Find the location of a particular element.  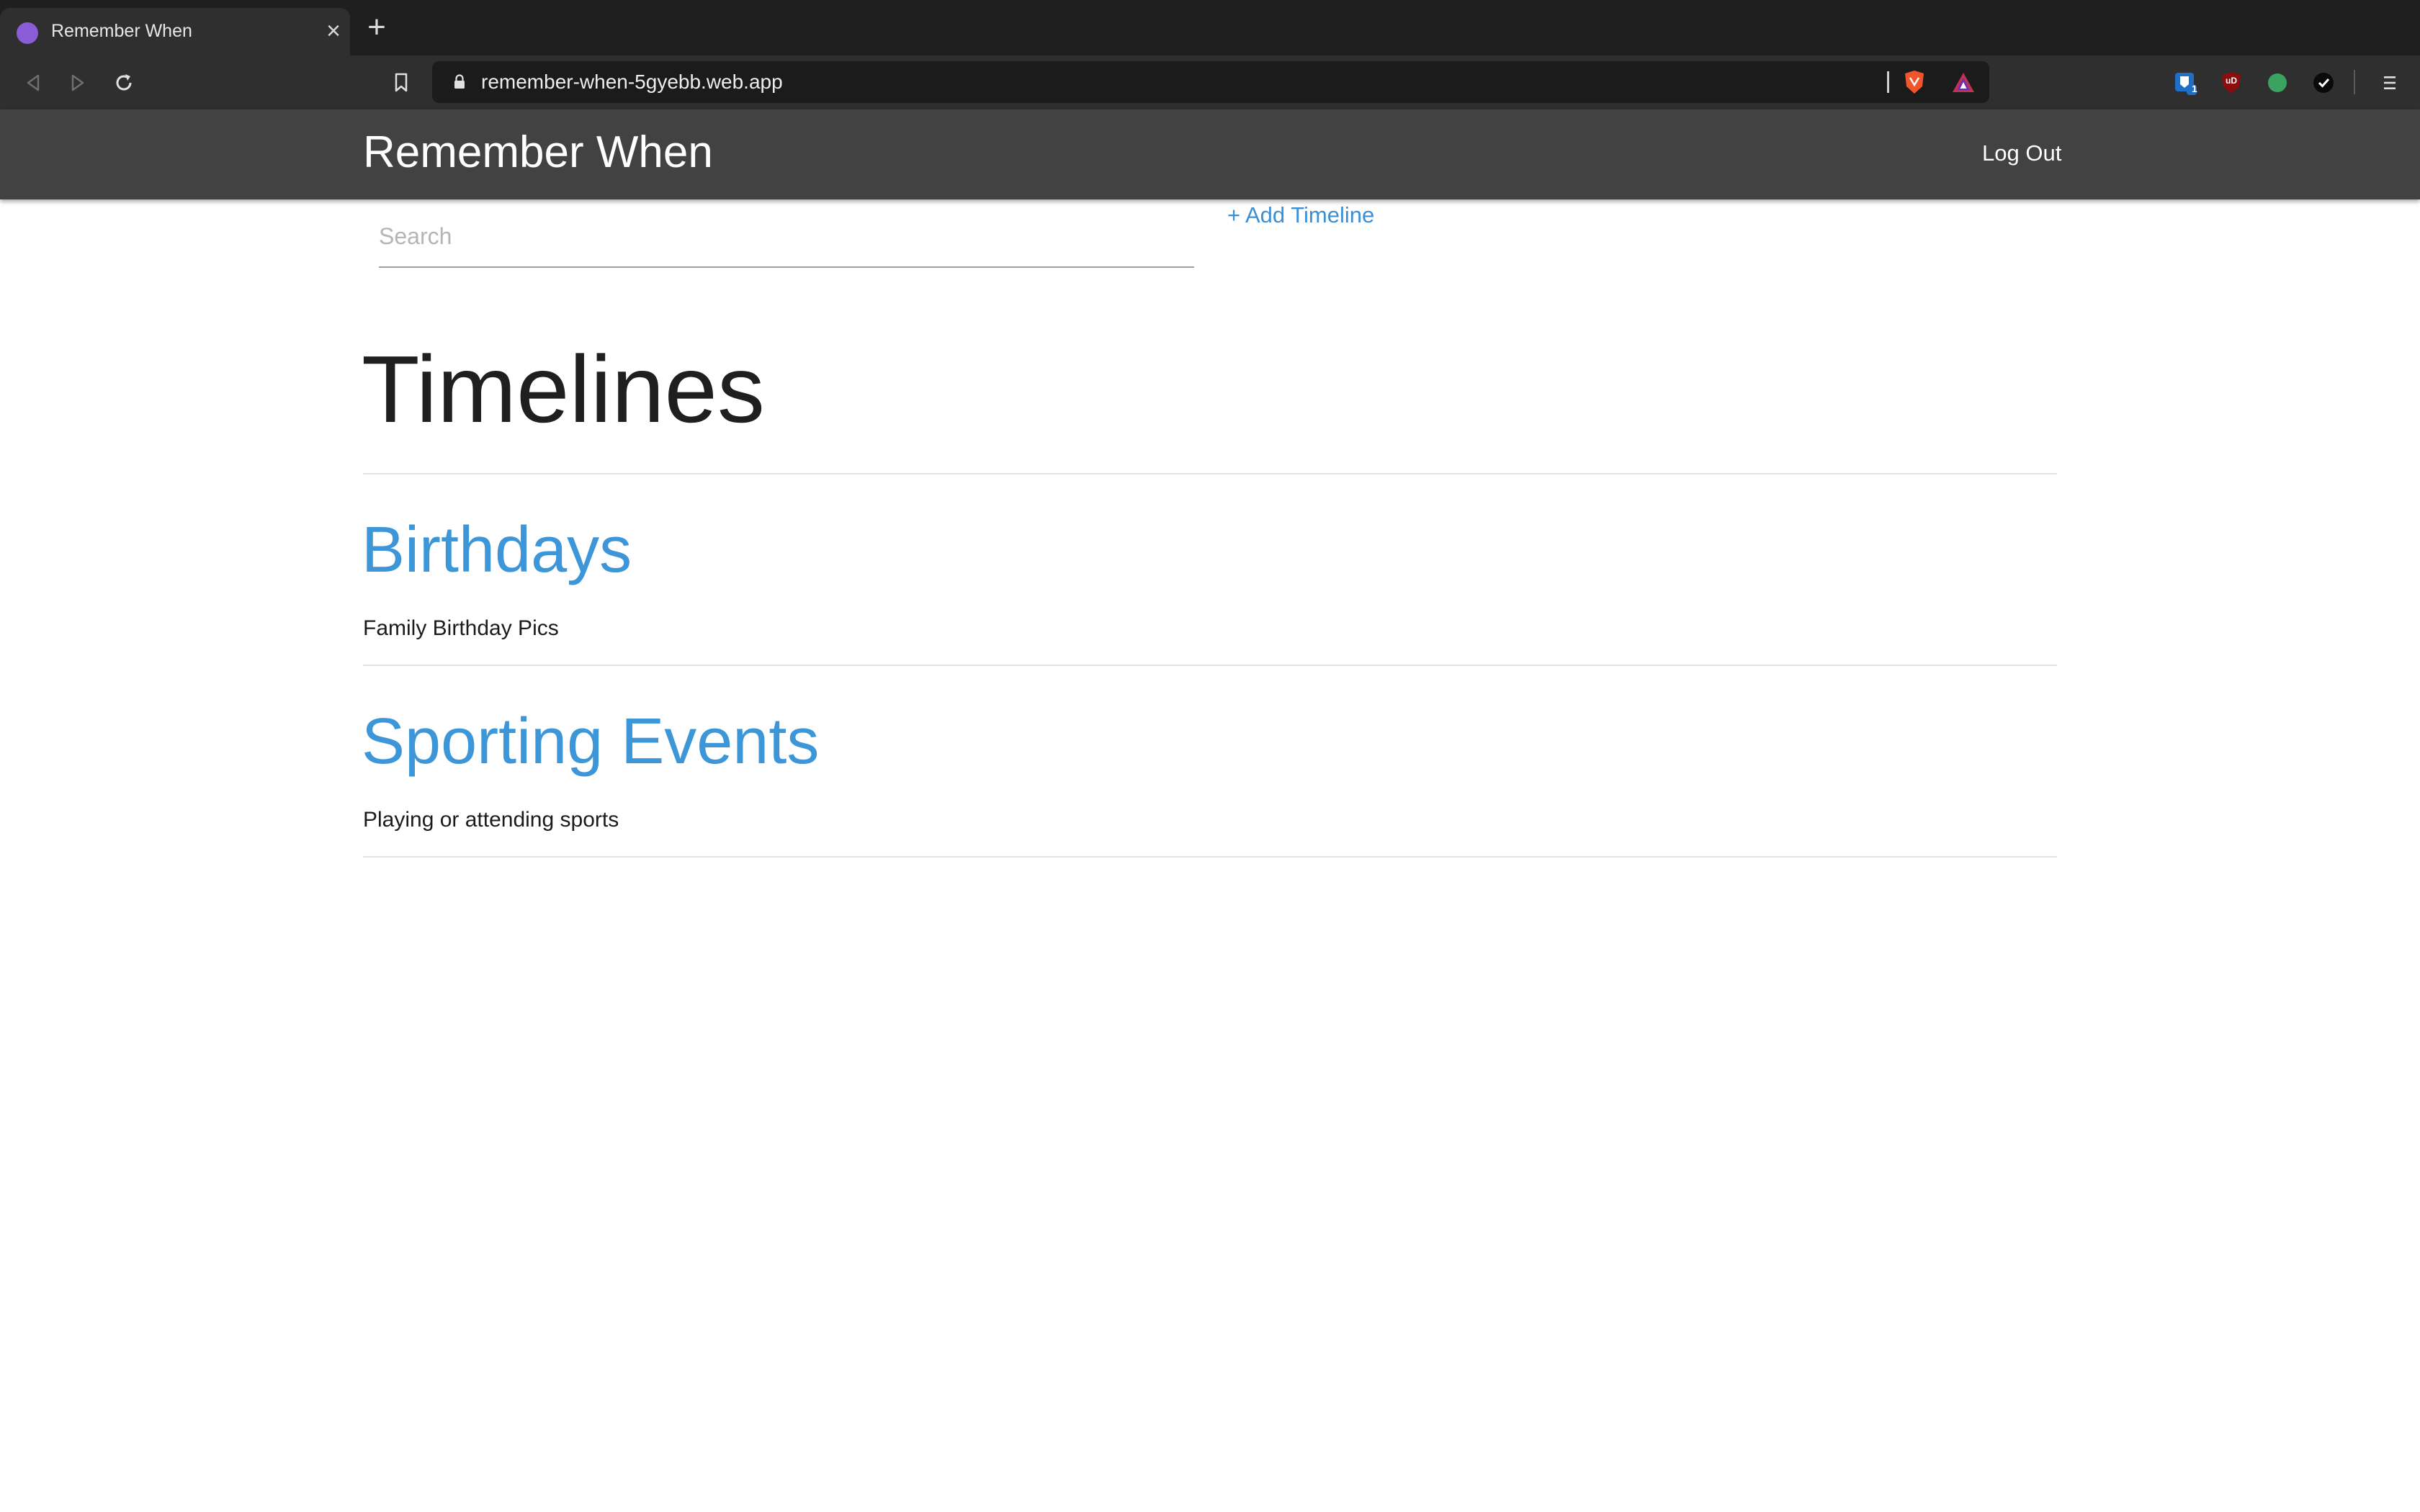

extension-badge: 1 is located at coordinates (2194, 88).